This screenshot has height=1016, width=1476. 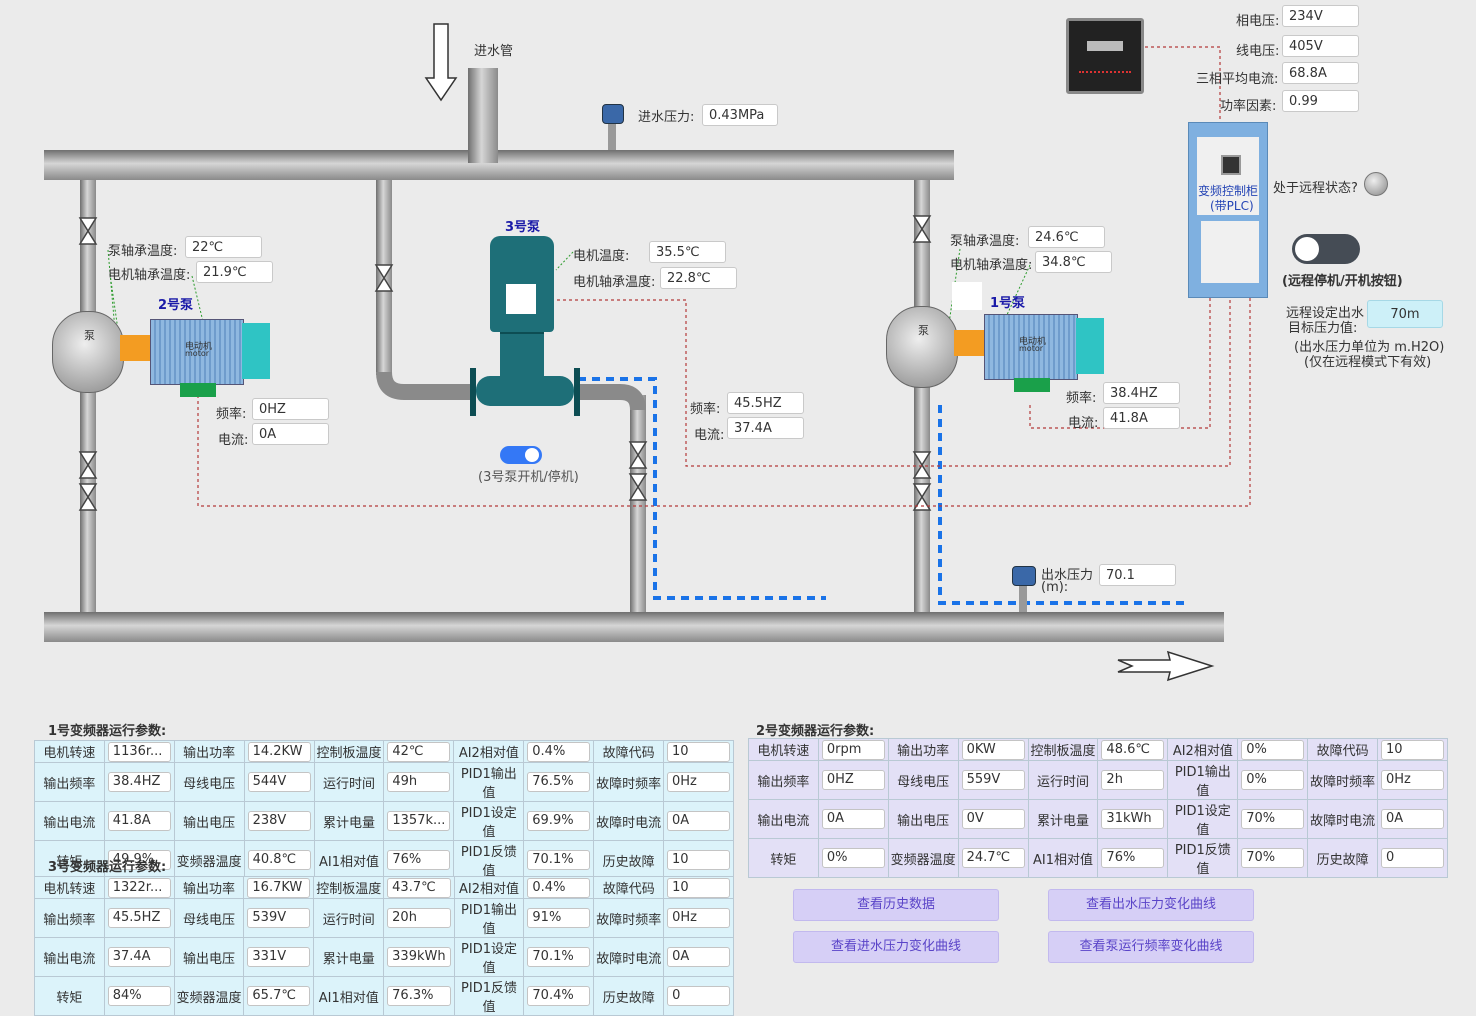 What do you see at coordinates (419, 782) in the screenshot?
I see `param-value: 49h` at bounding box center [419, 782].